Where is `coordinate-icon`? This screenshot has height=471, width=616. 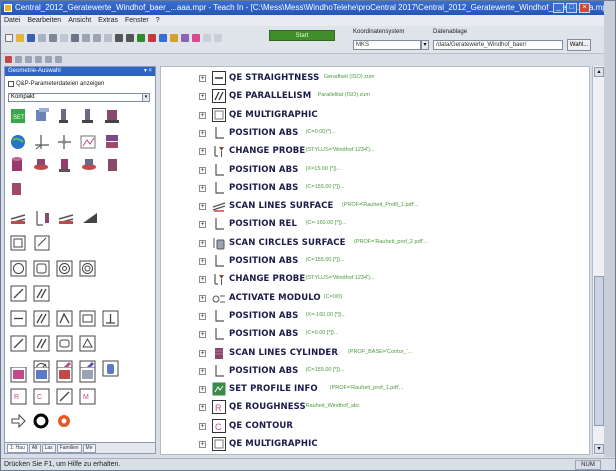 coordinate-icon is located at coordinates (64, 142).